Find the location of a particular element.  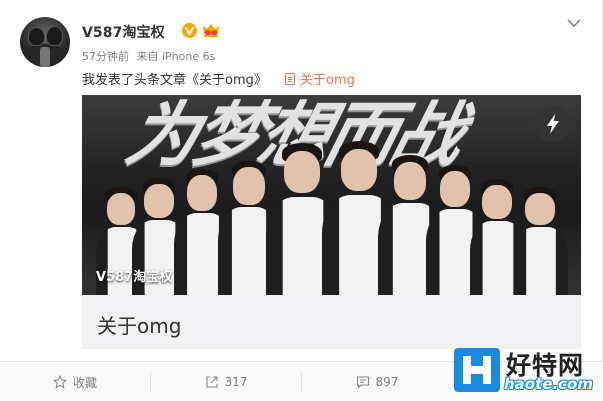

document-icon is located at coordinates (290, 79).